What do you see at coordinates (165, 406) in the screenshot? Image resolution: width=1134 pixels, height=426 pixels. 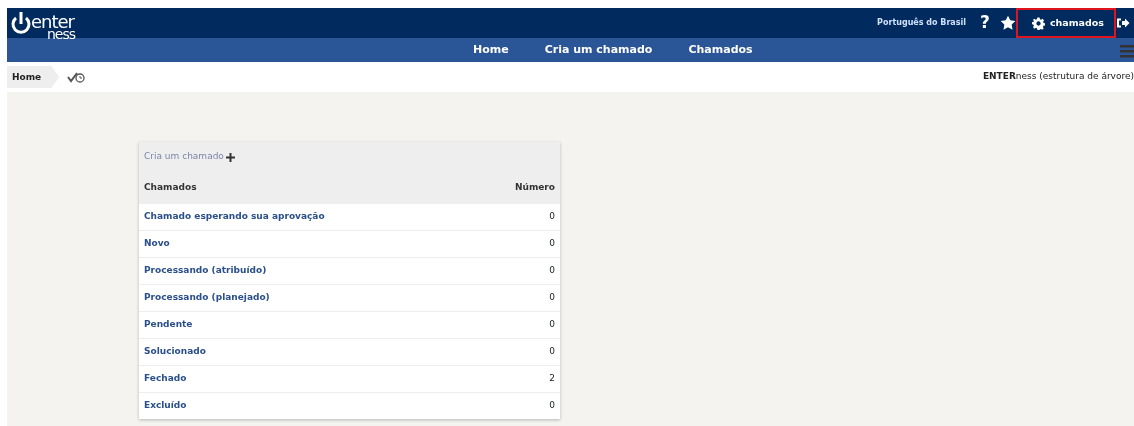 I see `status-link: Excluído` at bounding box center [165, 406].